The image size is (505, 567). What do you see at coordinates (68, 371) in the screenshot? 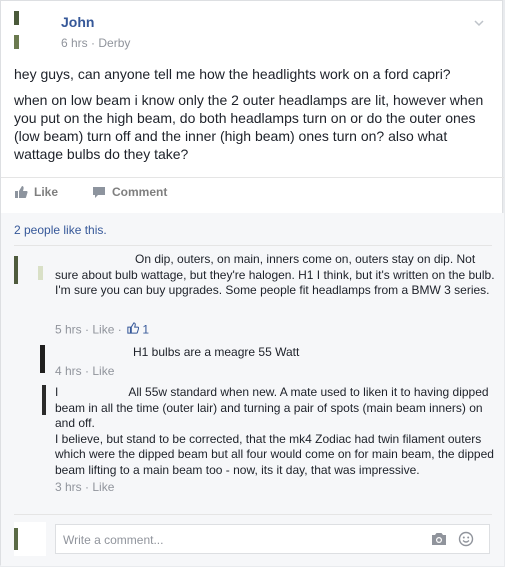
I see `comment-time: 4 hrs` at bounding box center [68, 371].